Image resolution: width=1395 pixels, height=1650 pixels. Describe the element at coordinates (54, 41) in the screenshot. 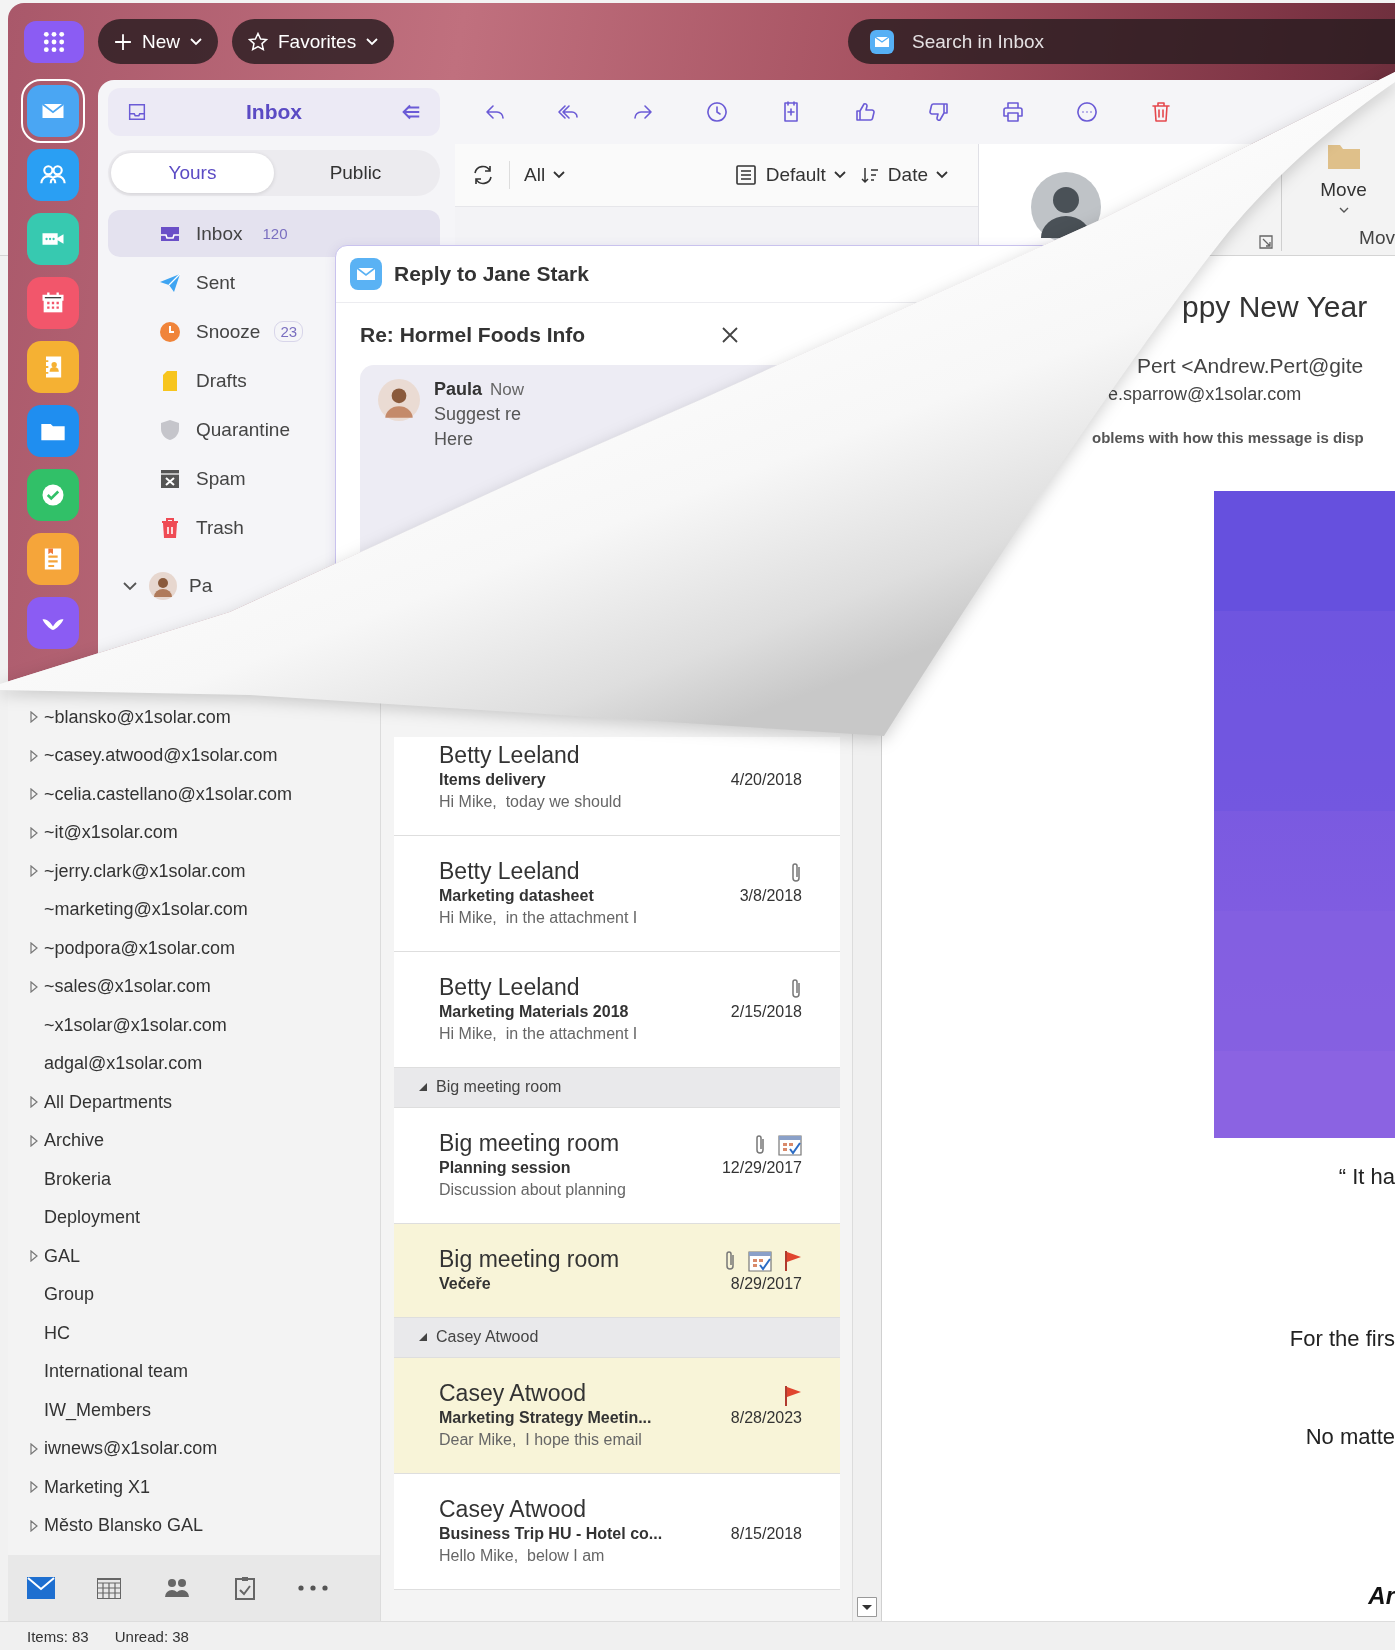

I see `app-grid-button` at that location.